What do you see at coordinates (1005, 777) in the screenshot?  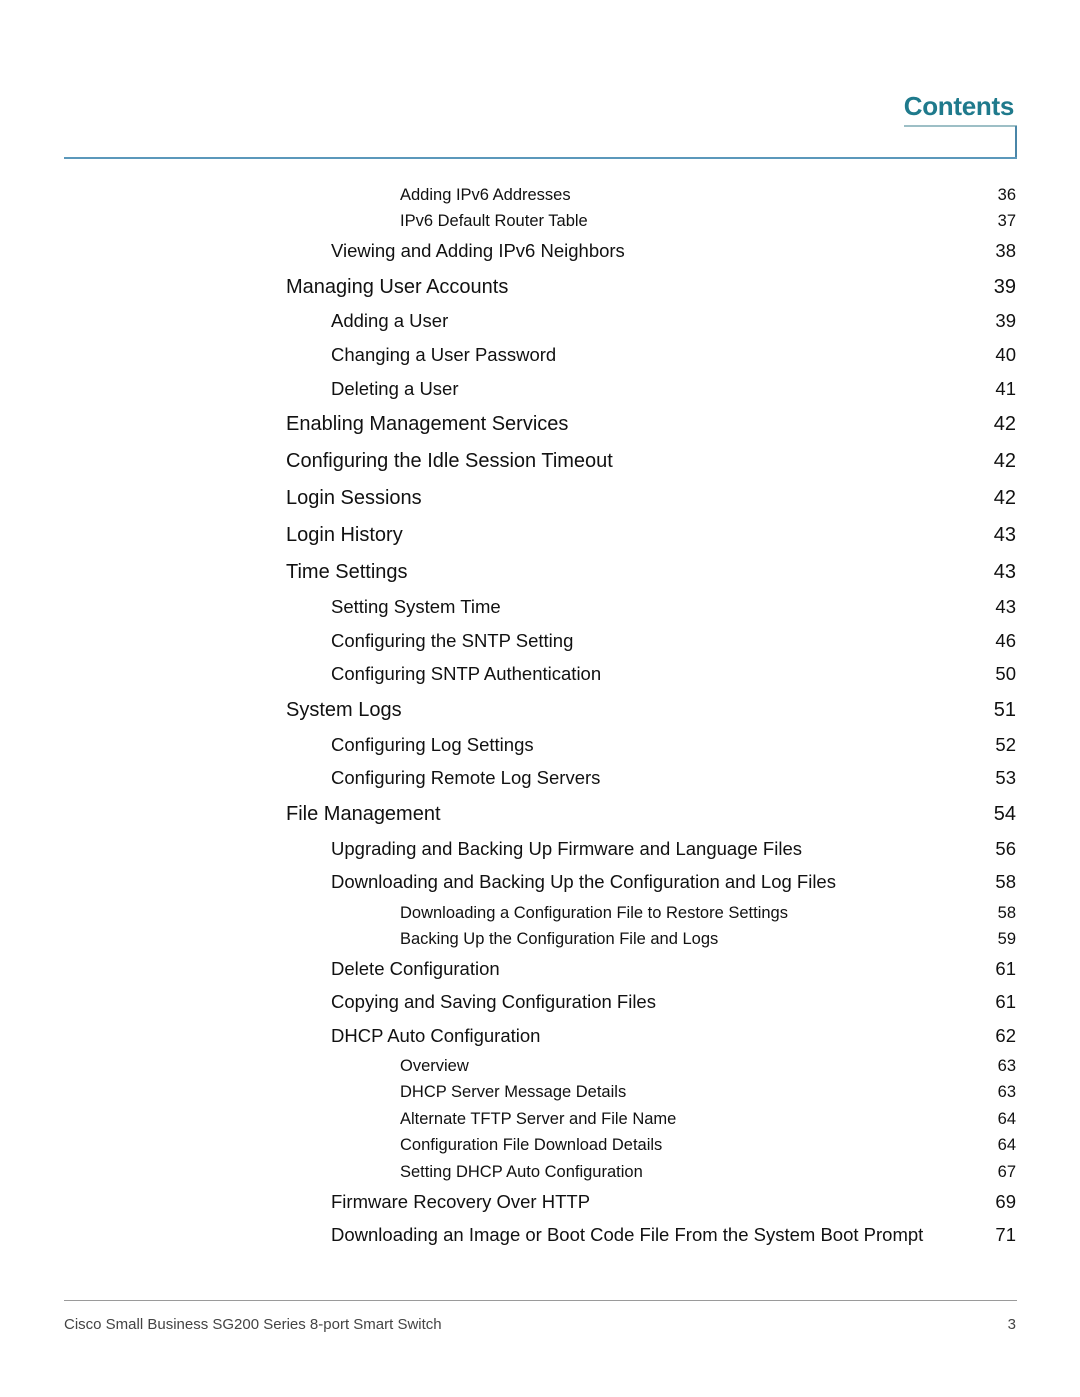 I see `toc-entry-page: 53` at bounding box center [1005, 777].